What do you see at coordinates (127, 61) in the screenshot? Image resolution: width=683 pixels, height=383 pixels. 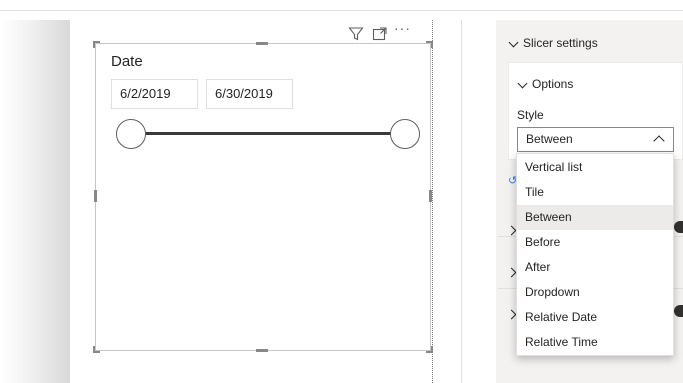 I see `slicer-title: Date` at bounding box center [127, 61].